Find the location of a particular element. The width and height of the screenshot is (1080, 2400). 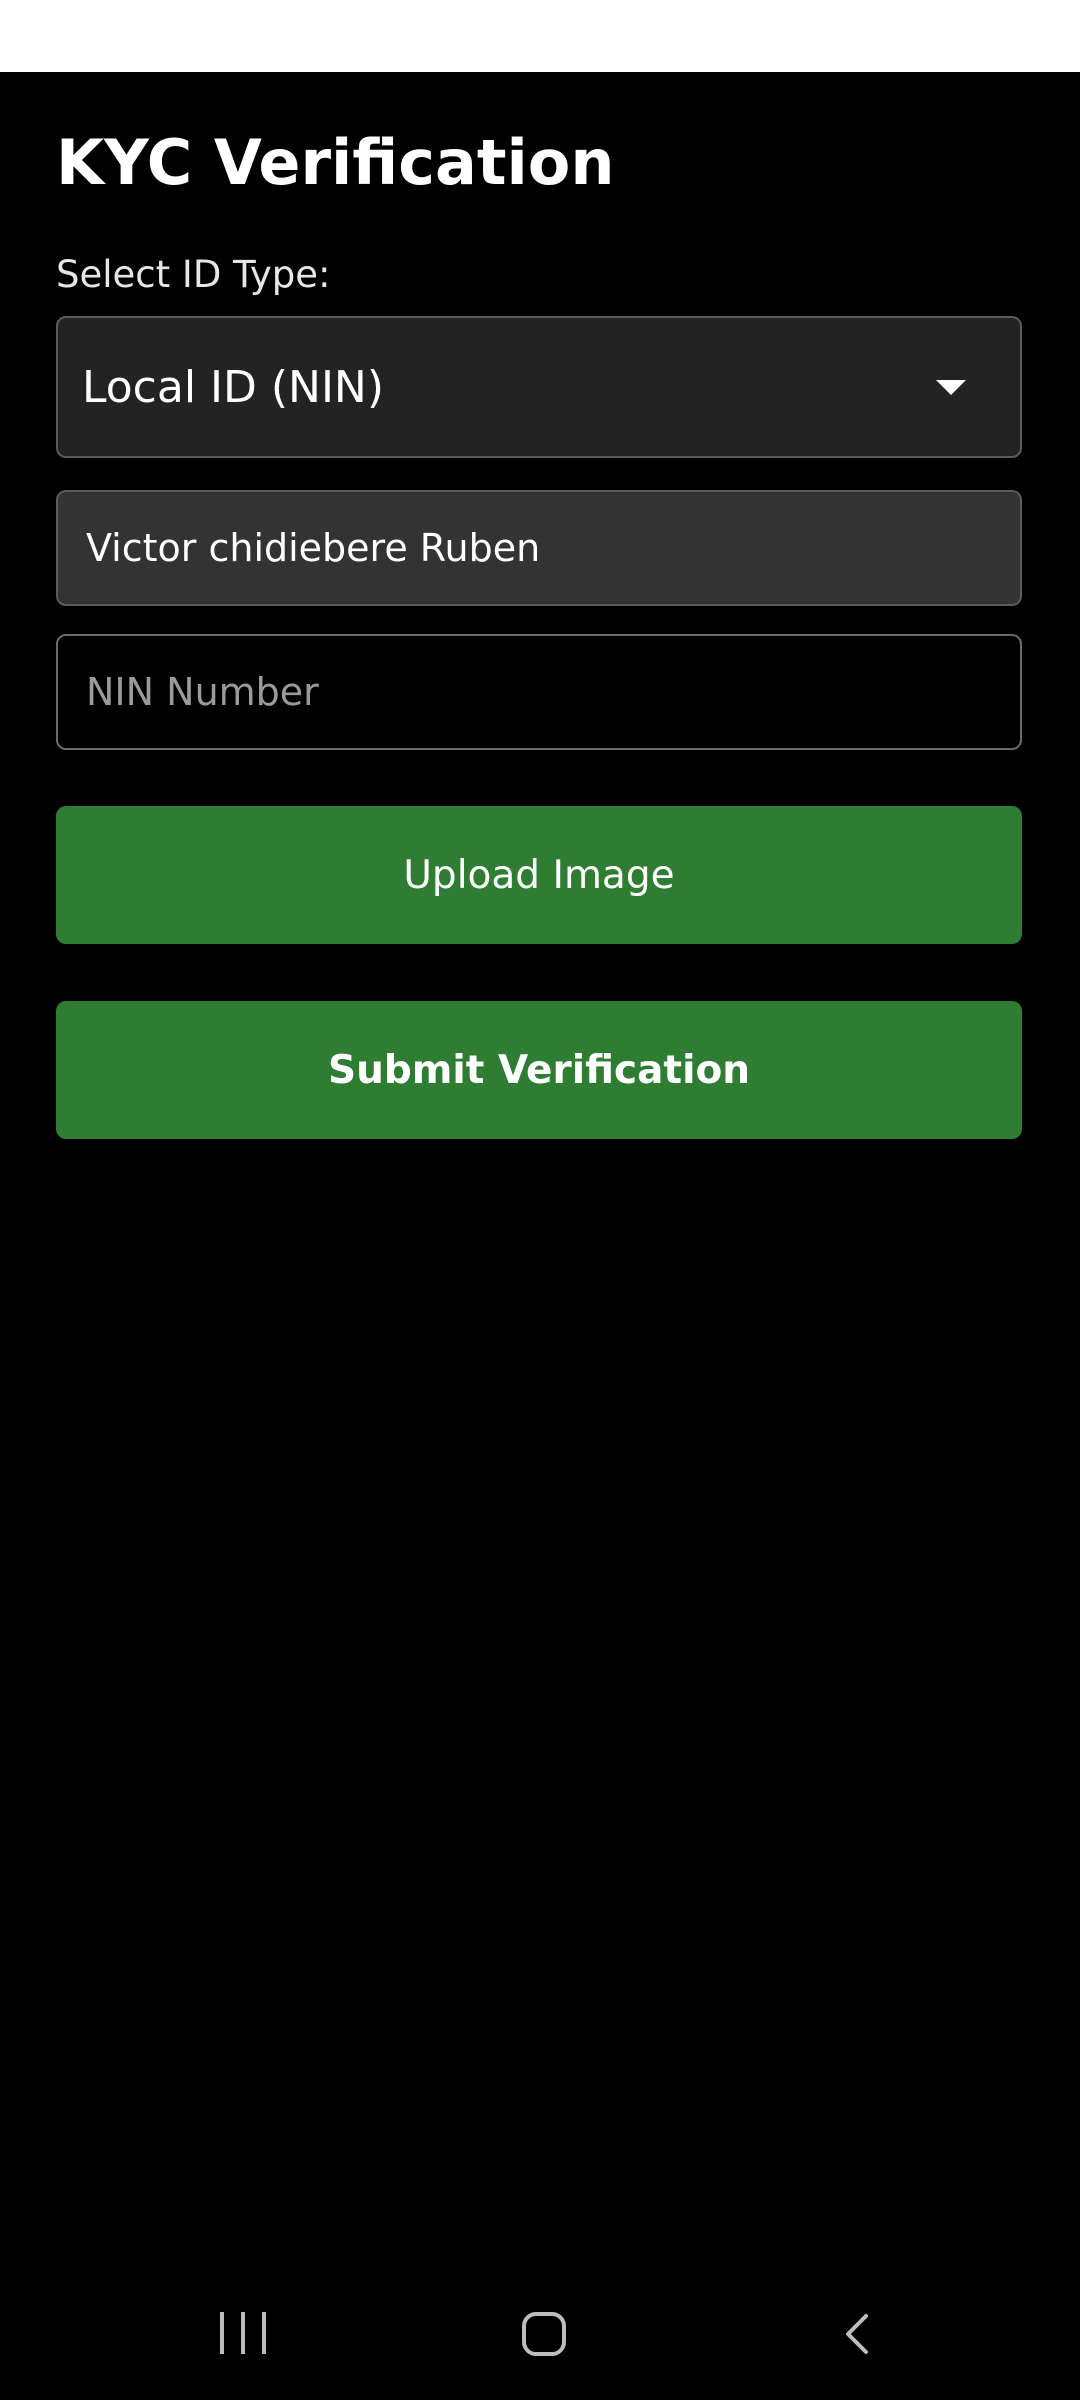

id-type-dropdown: Local ID (NIN) is located at coordinates (539, 387).